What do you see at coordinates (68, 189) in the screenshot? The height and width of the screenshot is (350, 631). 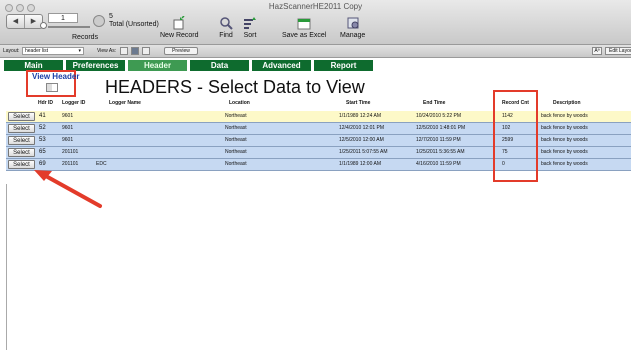 I see `annotation-arrow-icon` at bounding box center [68, 189].